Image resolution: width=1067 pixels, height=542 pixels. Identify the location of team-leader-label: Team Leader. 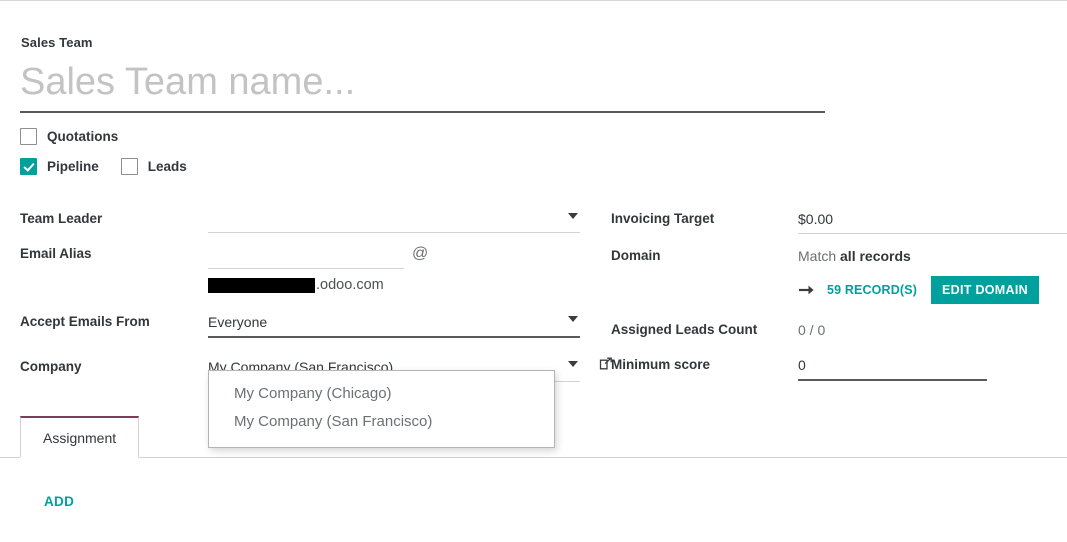
(61, 218).